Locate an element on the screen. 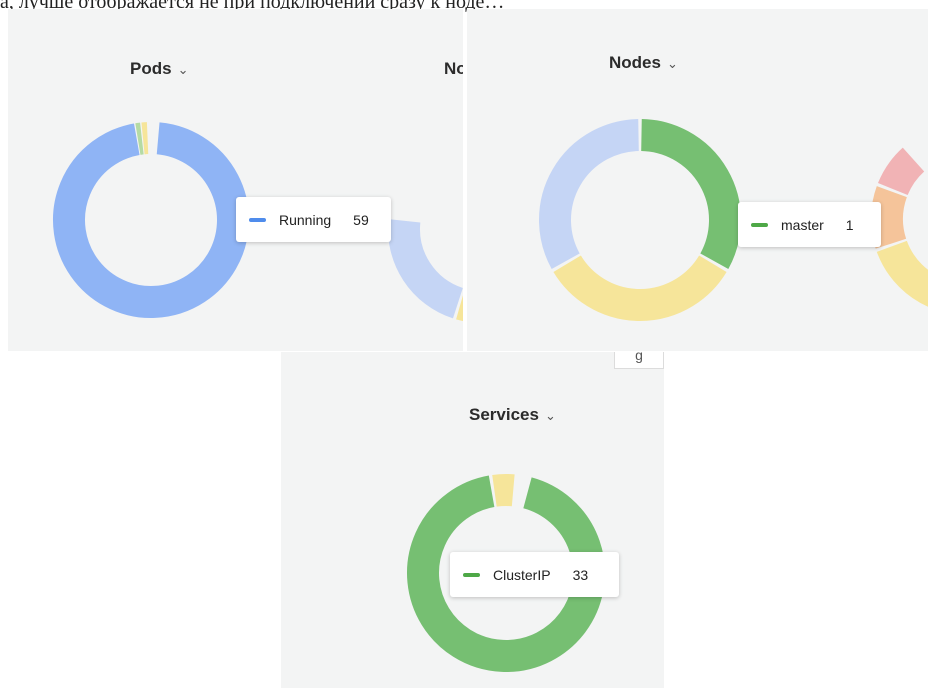  pods-donut-chart is located at coordinates (258, 222).